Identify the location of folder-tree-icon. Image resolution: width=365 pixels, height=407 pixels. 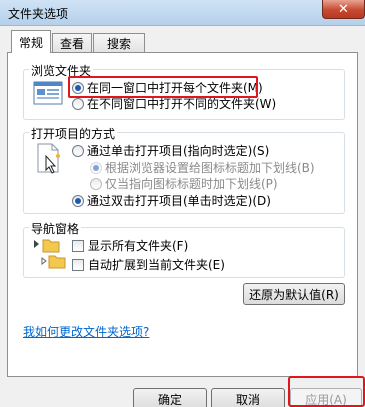
(50, 254).